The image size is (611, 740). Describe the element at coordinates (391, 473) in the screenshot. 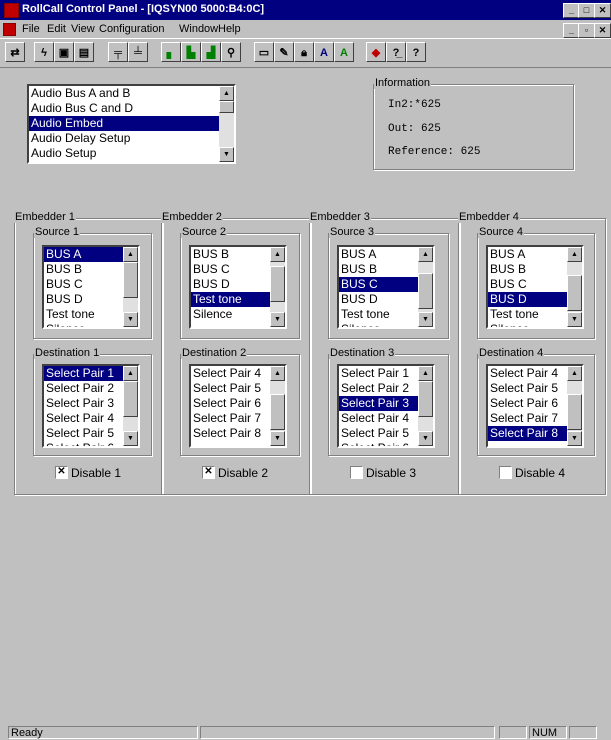

I see `disable-label: Disable 3` at that location.